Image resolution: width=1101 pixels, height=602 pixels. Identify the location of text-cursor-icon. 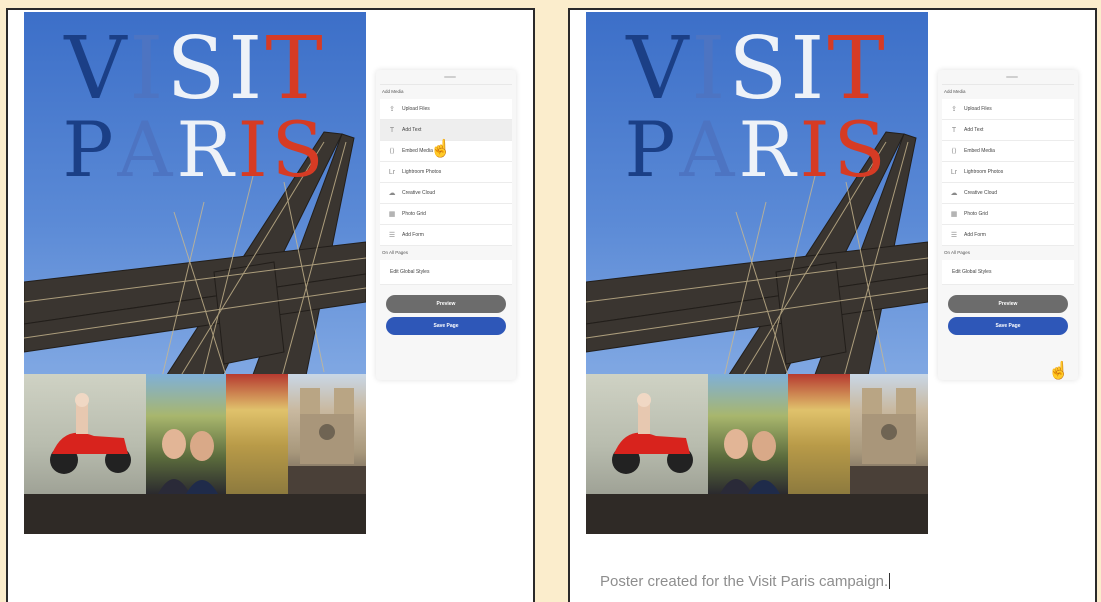
(890, 581).